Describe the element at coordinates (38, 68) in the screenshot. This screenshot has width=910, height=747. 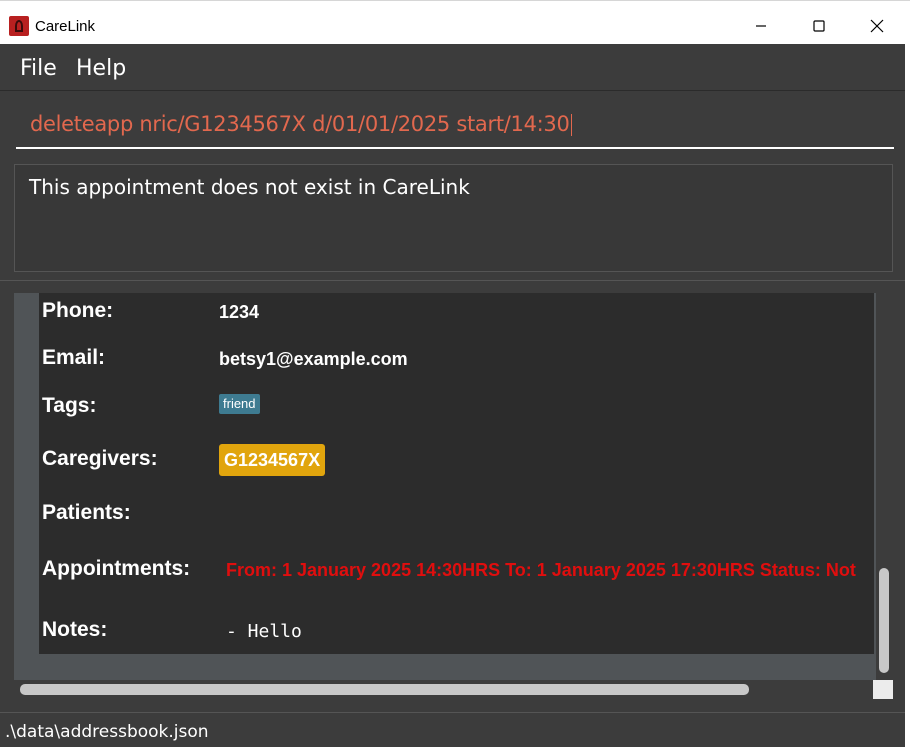
I see `menu-file: File` at that location.